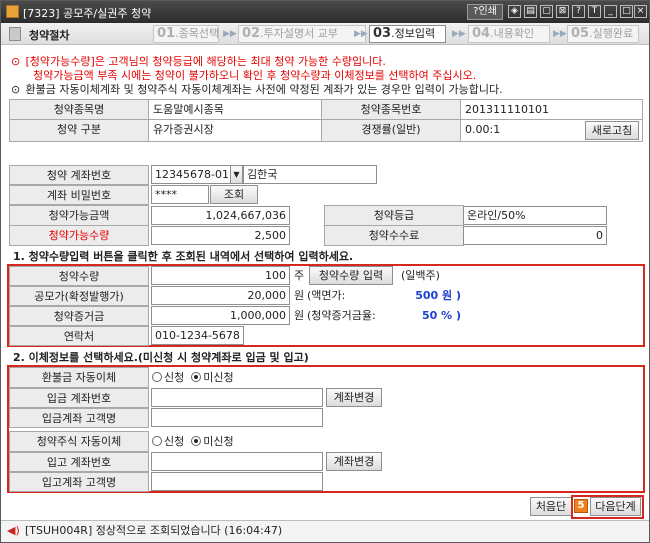 Image resolution: width=650 pixels, height=543 pixels. I want to click on grade-label: 청약등급, so click(394, 215).